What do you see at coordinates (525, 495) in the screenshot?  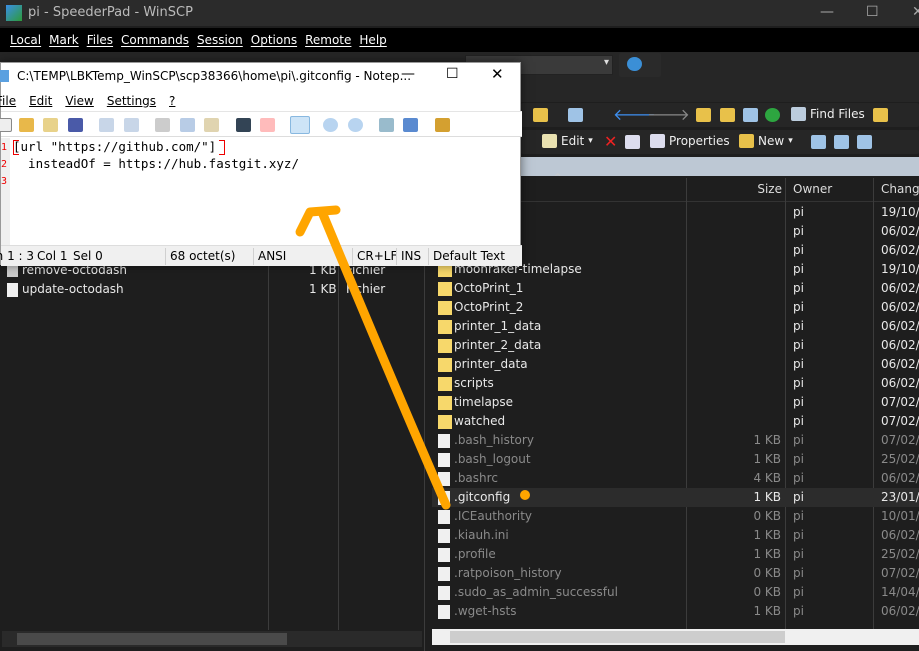 I see `annotation-dot` at bounding box center [525, 495].